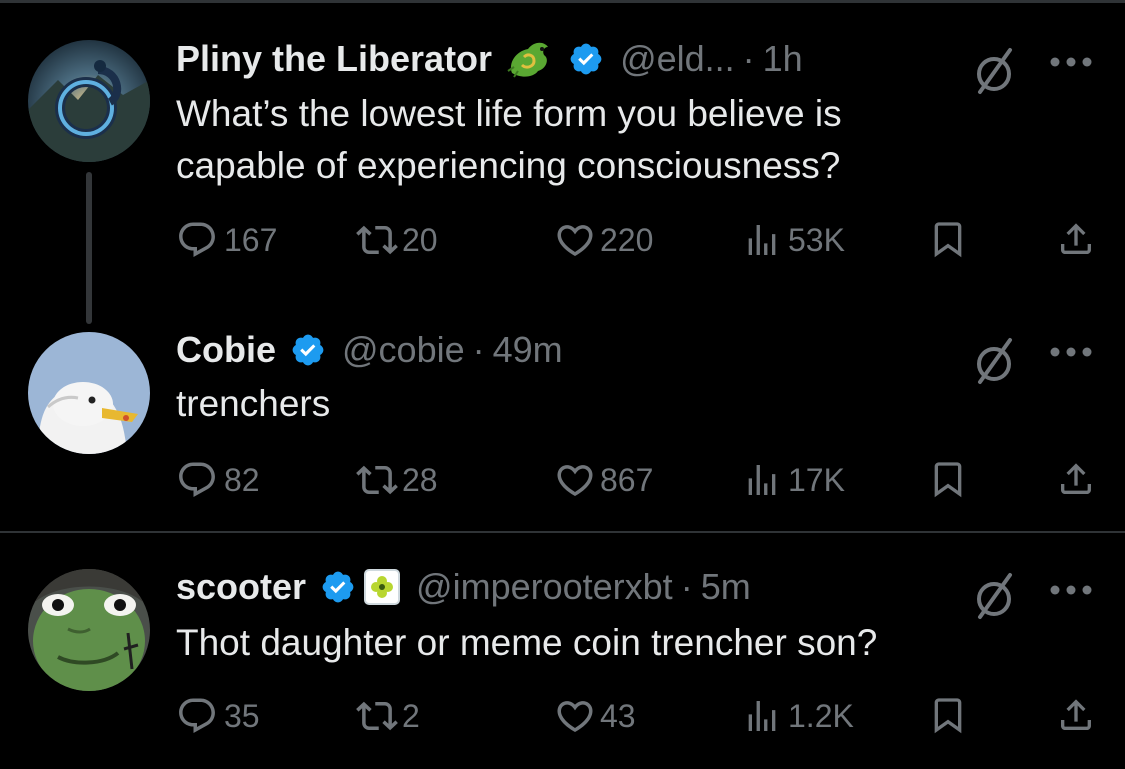  What do you see at coordinates (411, 716) in the screenshot?
I see `repost-count: 2` at bounding box center [411, 716].